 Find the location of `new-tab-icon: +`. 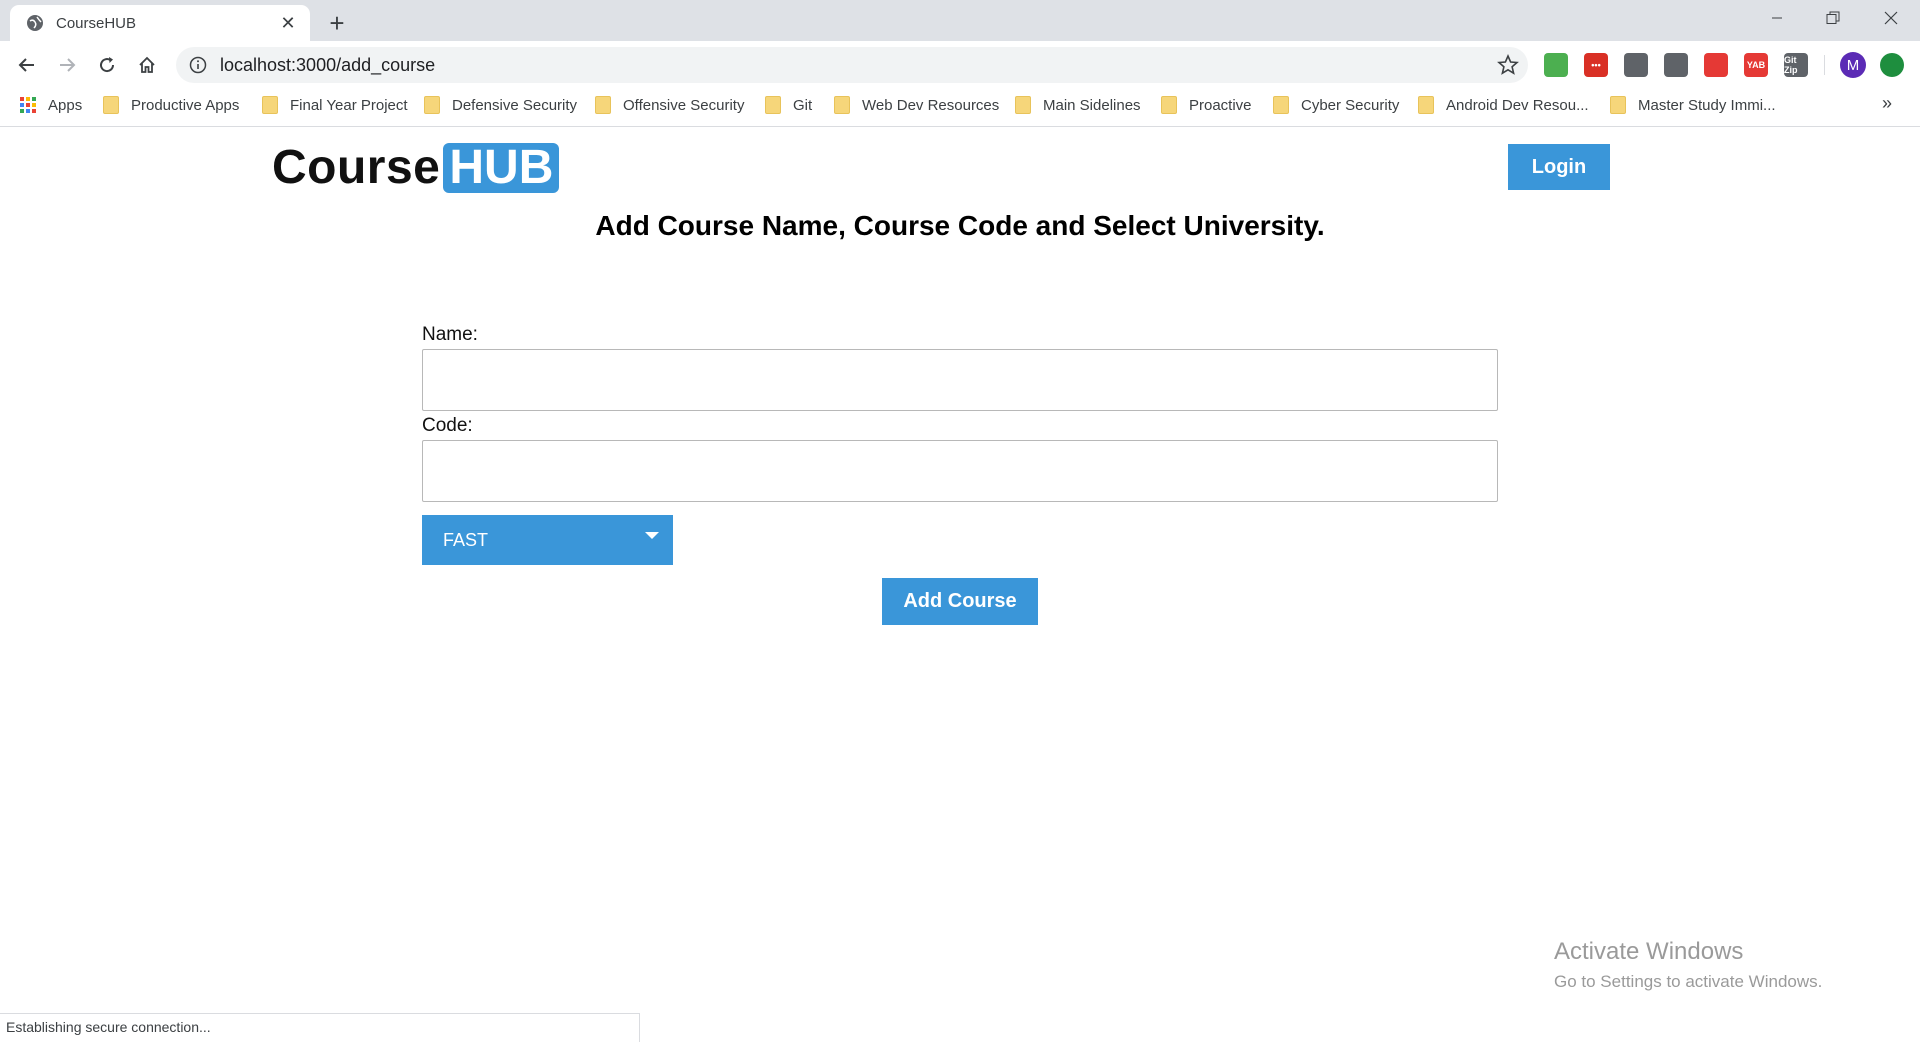

new-tab-icon: + is located at coordinates (337, 23).